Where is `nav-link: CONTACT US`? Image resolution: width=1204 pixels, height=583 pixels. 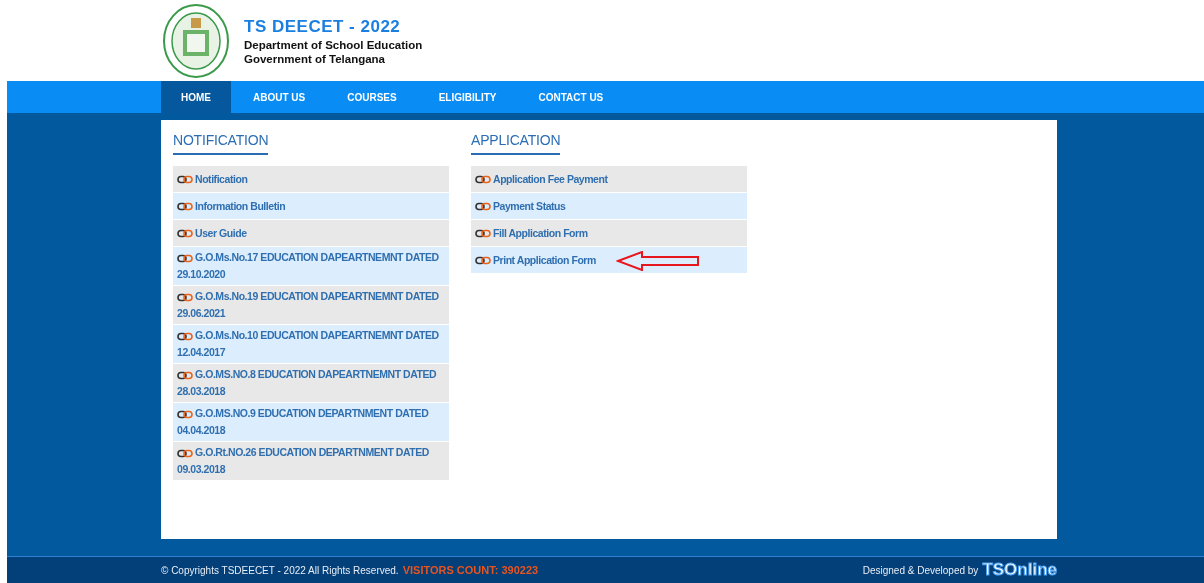
nav-link: CONTACT US is located at coordinates (571, 97).